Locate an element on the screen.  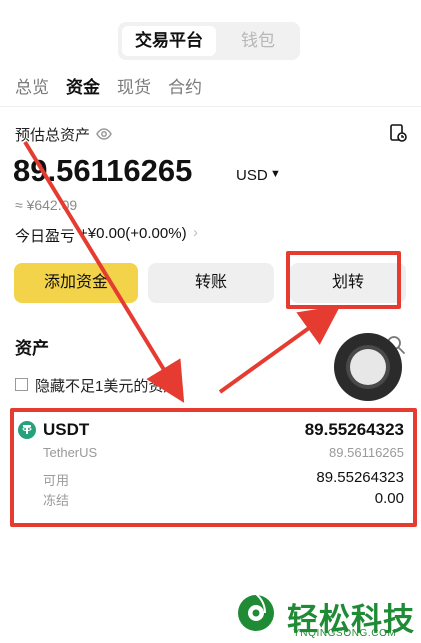
hide-small-balance-checkbox is located at coordinates (21, 384).